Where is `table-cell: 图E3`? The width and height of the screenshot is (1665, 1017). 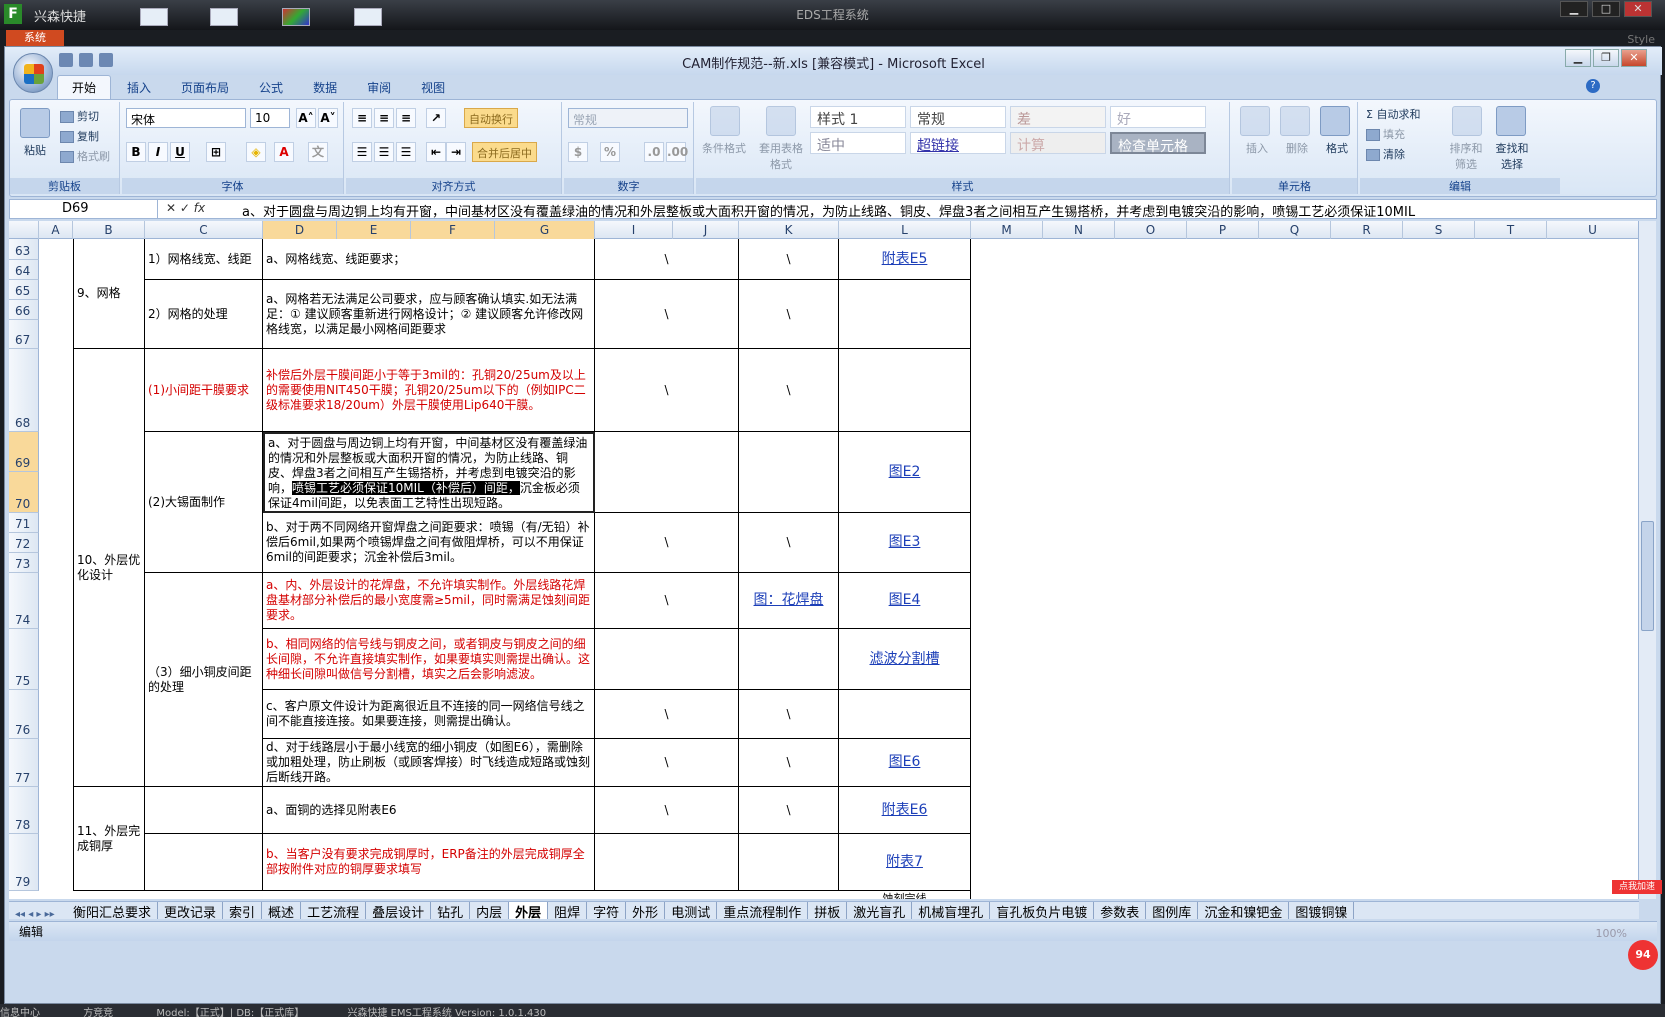
table-cell: 图E3 is located at coordinates (905, 543).